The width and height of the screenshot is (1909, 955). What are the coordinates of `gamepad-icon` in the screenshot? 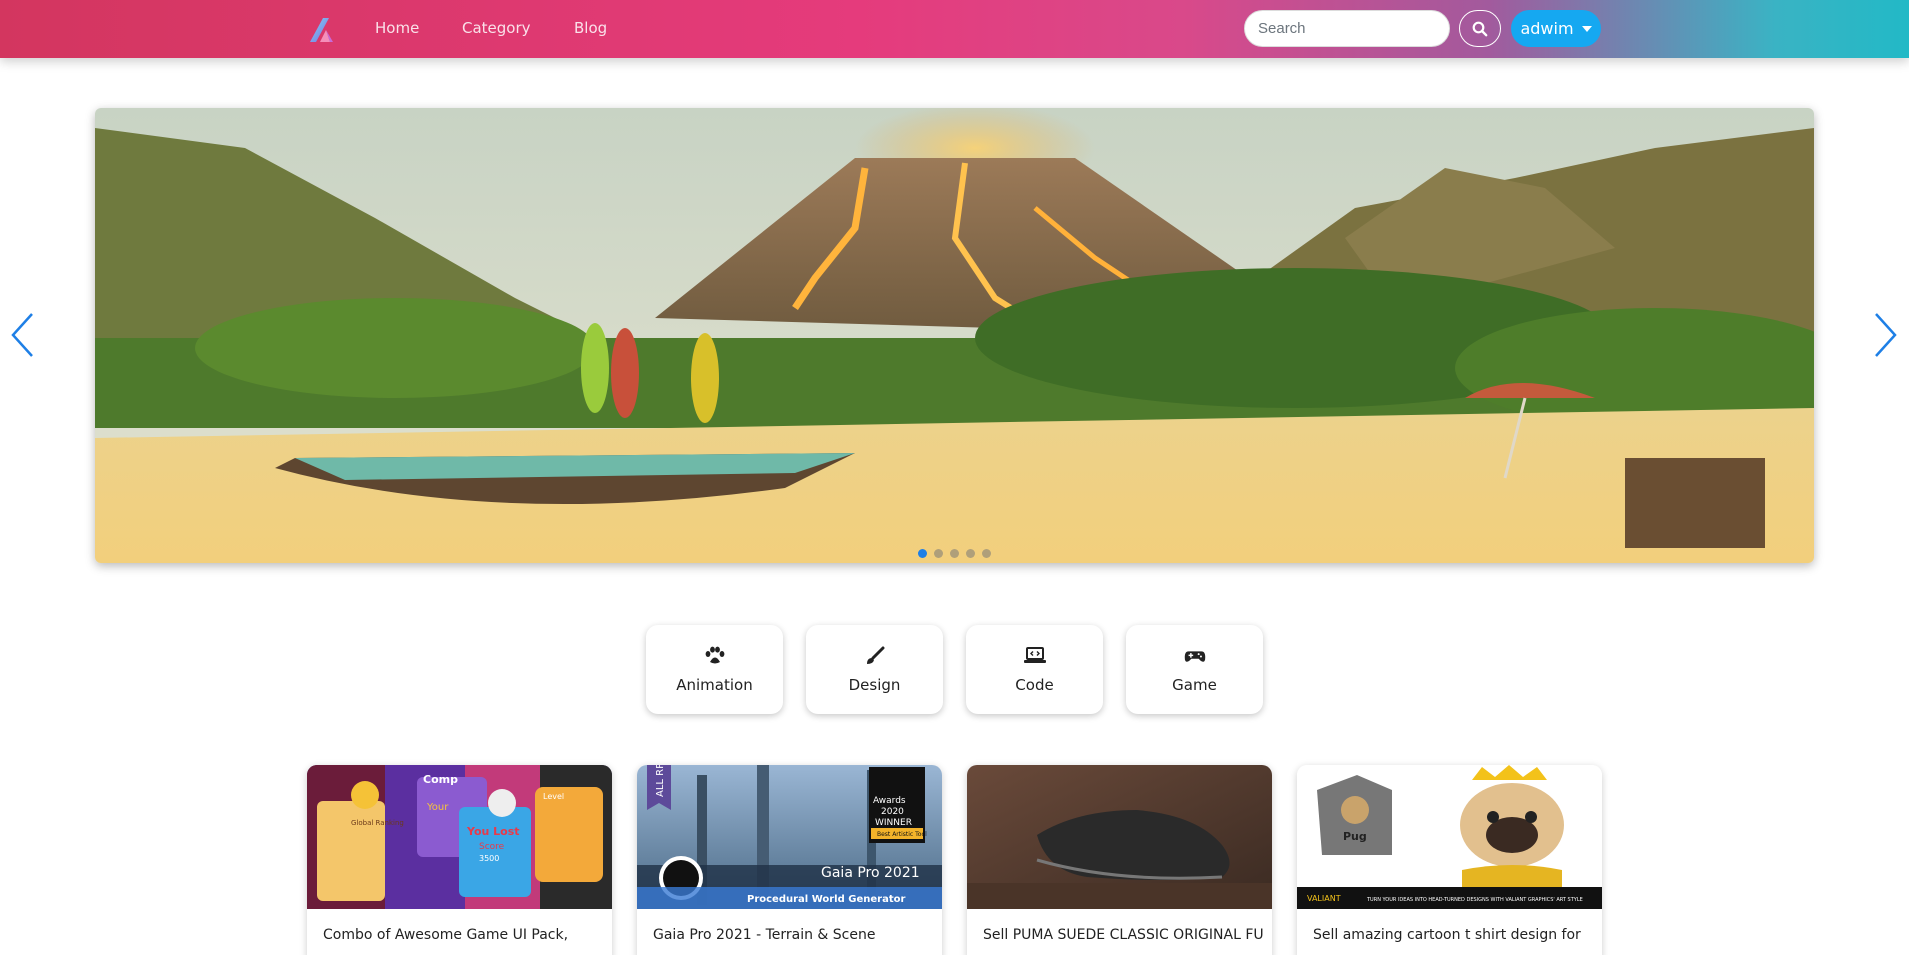 It's located at (1194, 656).